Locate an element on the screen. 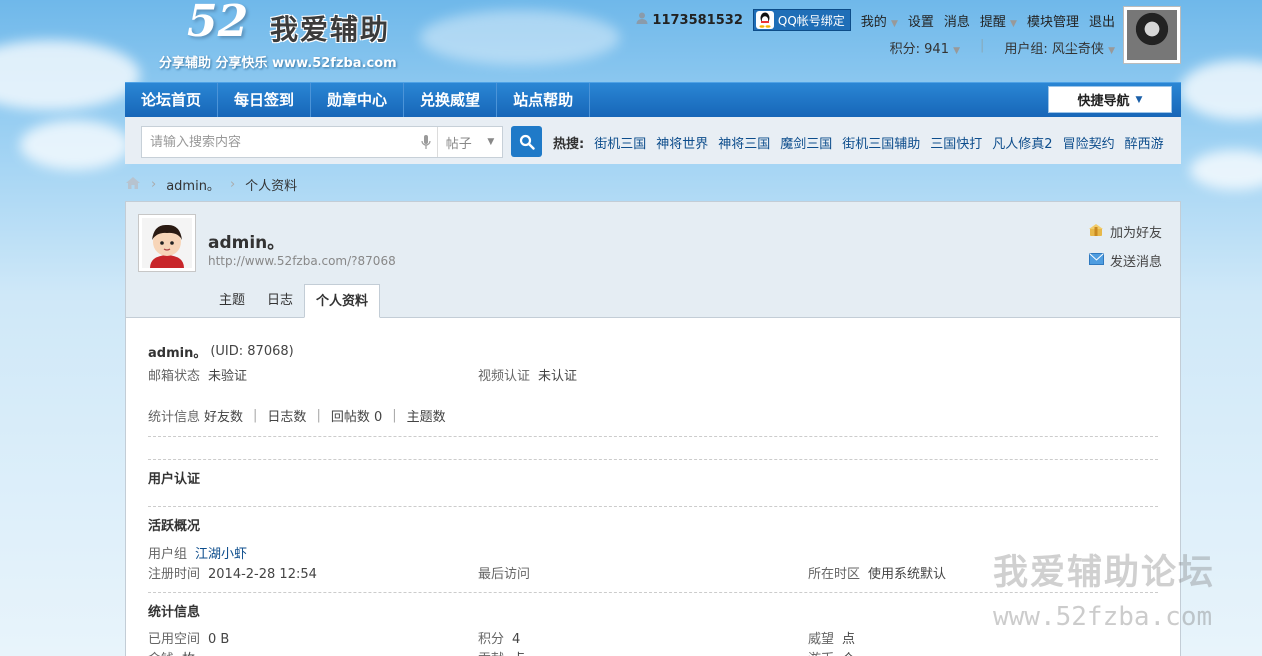 The image size is (1262, 656). header-avatar is located at coordinates (1152, 35).